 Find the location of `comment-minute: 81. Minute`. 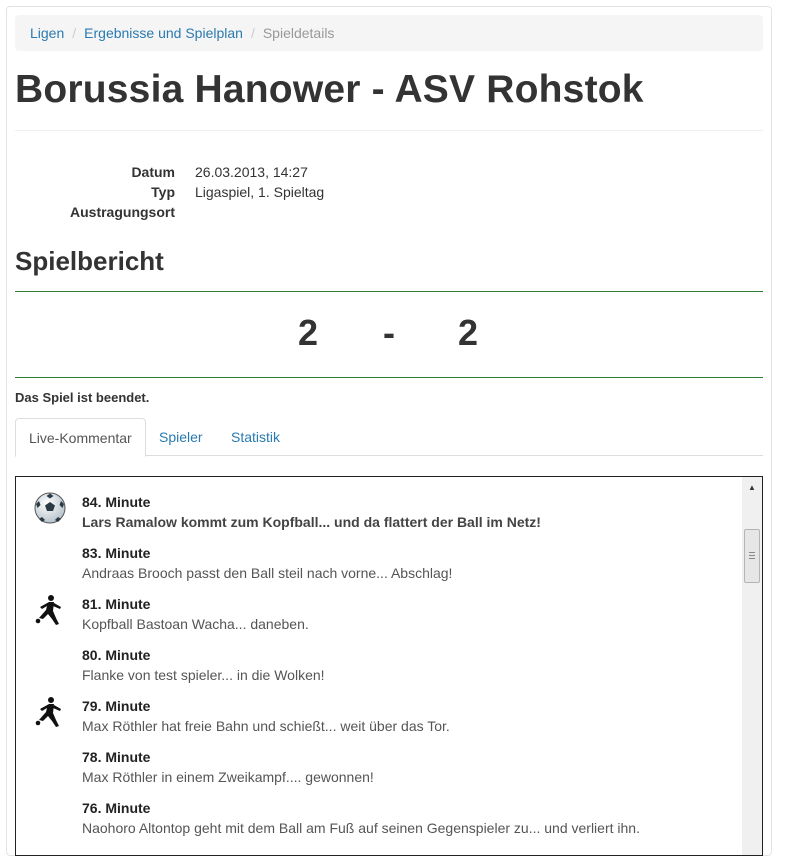

comment-minute: 81. Minute is located at coordinates (116, 604).